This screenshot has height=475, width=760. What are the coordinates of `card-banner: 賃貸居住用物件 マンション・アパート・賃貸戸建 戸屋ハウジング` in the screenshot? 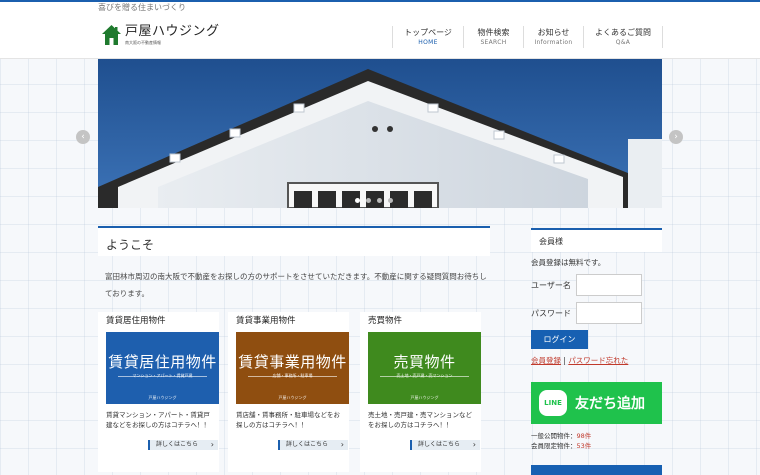 It's located at (162, 368).